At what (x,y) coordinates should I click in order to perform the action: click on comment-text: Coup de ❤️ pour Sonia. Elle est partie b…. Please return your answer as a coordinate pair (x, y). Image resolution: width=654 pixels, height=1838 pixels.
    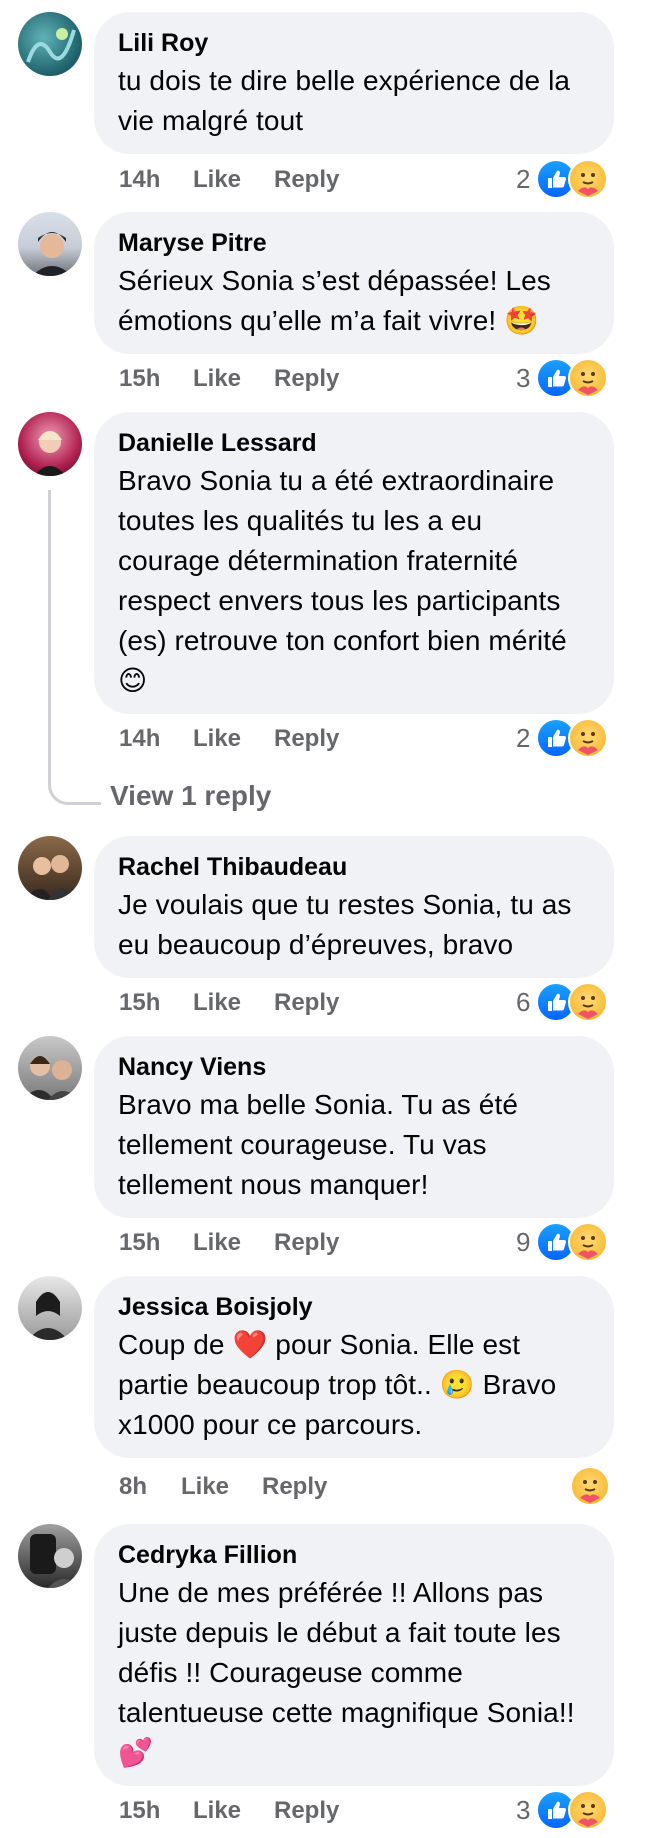
    Looking at the image, I should click on (337, 1384).